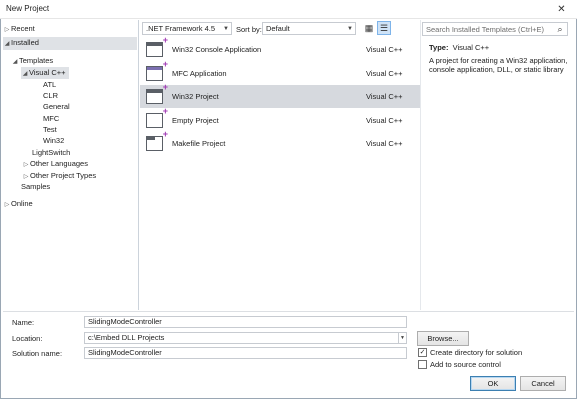 This screenshot has height=399, width=577. I want to click on tree-node-label: Visual C++, so click(47, 72).